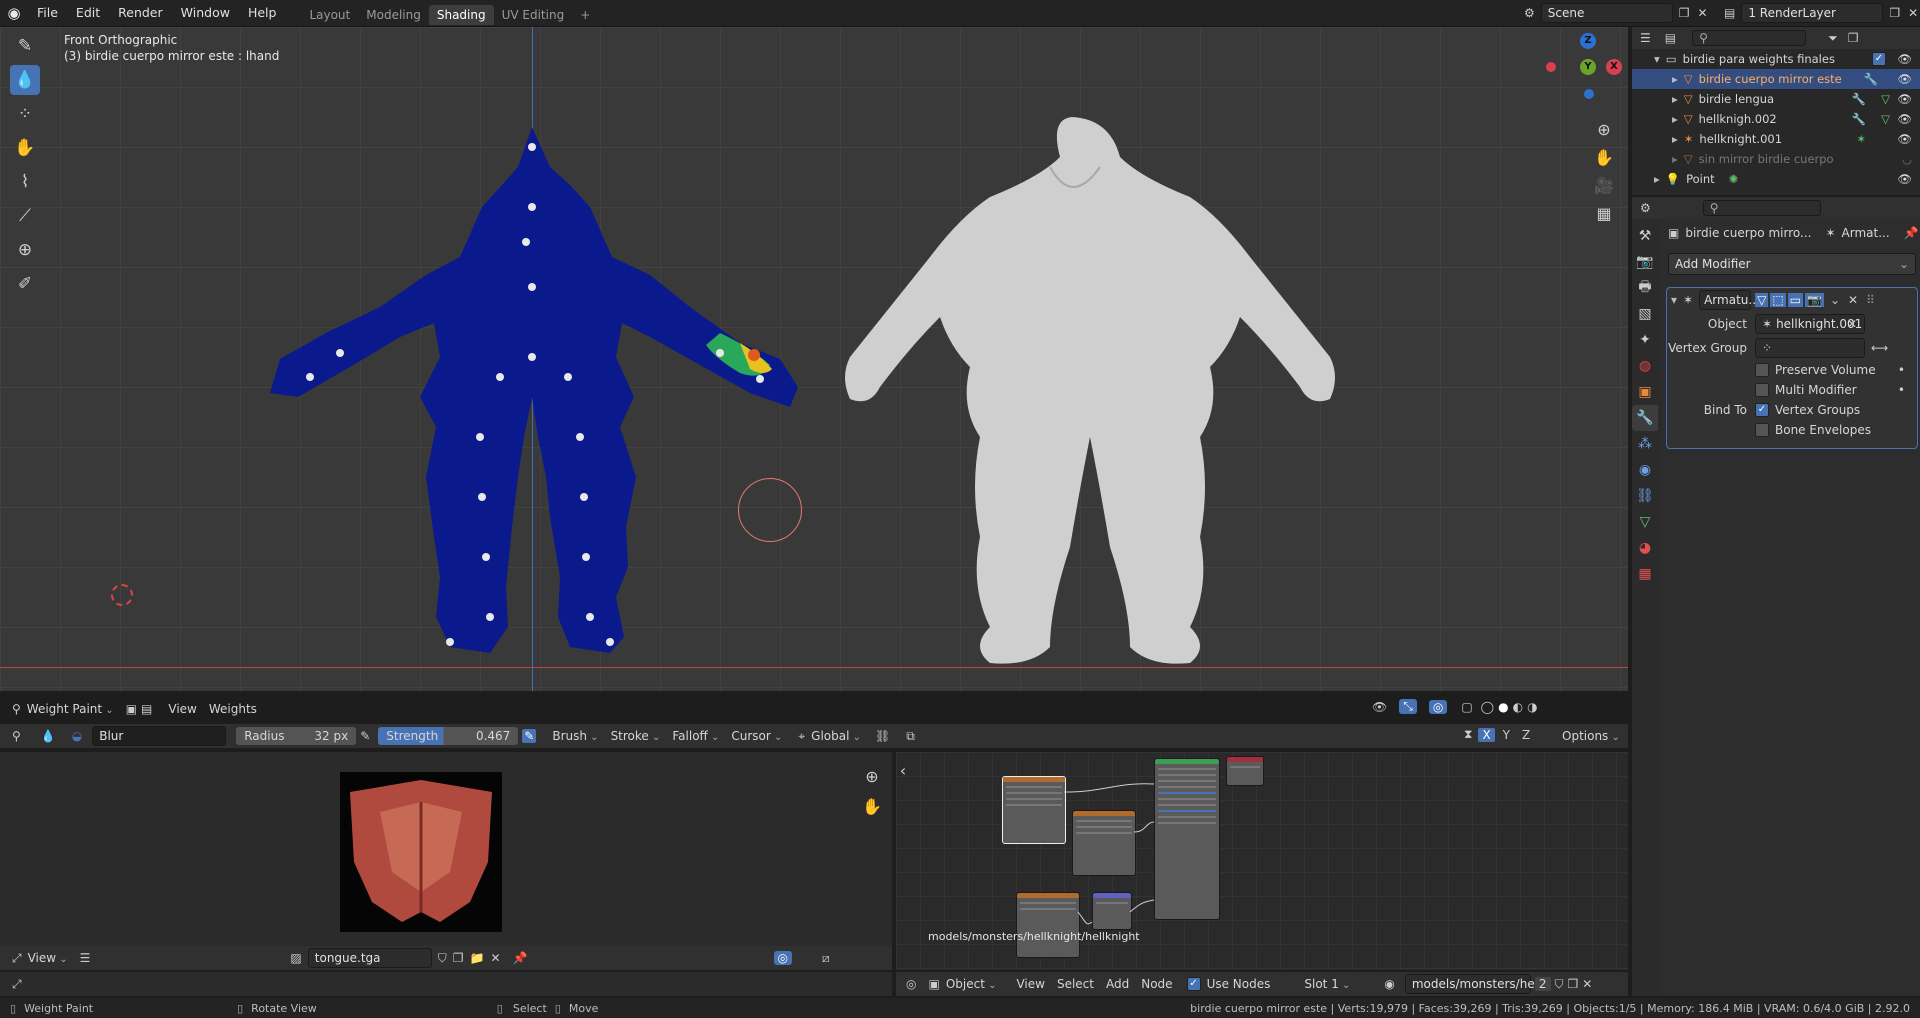 This screenshot has height=1018, width=1920. I want to click on camera-icon: 🎥, so click(1604, 185).